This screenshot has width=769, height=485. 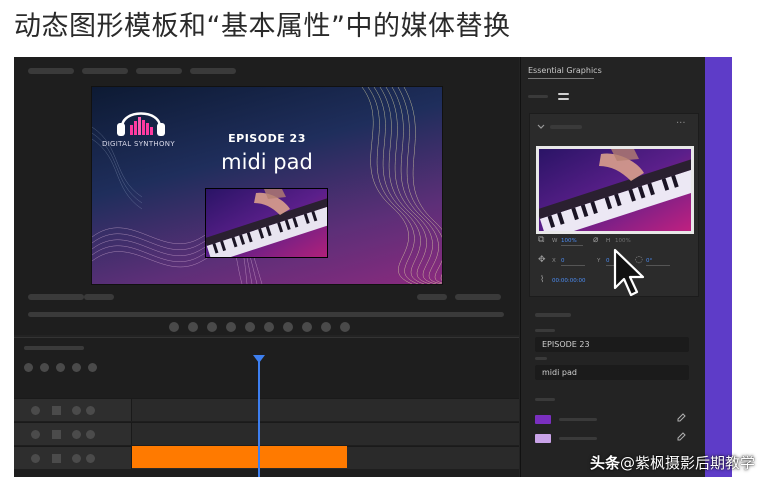 I want to click on page-heading: 动态图形模板和“基本属性”中的媒体替换, so click(x=262, y=26).